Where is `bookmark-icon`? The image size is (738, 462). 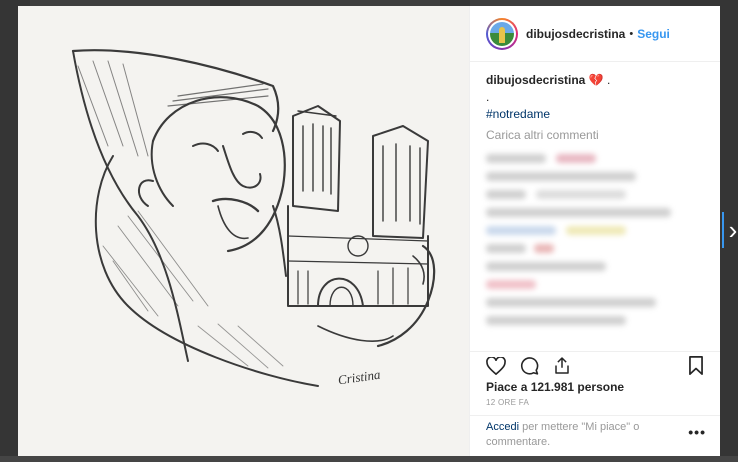 bookmark-icon is located at coordinates (696, 365).